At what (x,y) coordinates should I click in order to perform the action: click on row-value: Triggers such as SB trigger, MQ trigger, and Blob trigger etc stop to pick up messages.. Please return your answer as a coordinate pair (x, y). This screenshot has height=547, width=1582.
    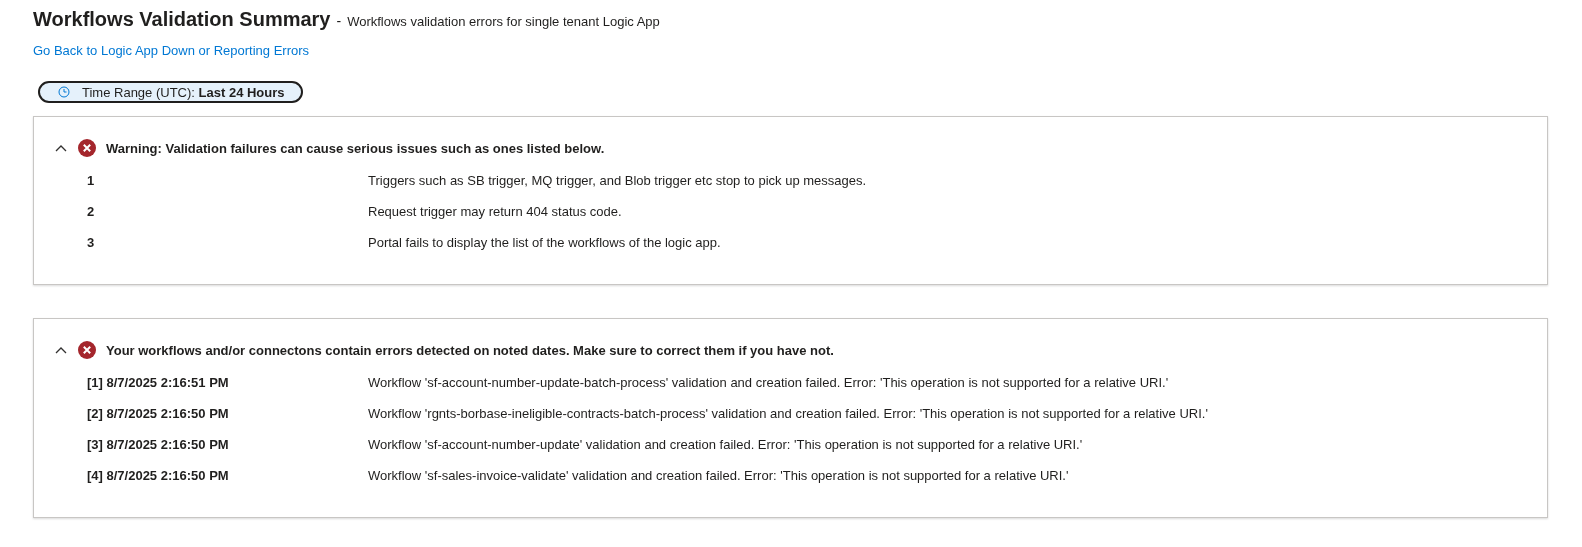
    Looking at the image, I should click on (618, 180).